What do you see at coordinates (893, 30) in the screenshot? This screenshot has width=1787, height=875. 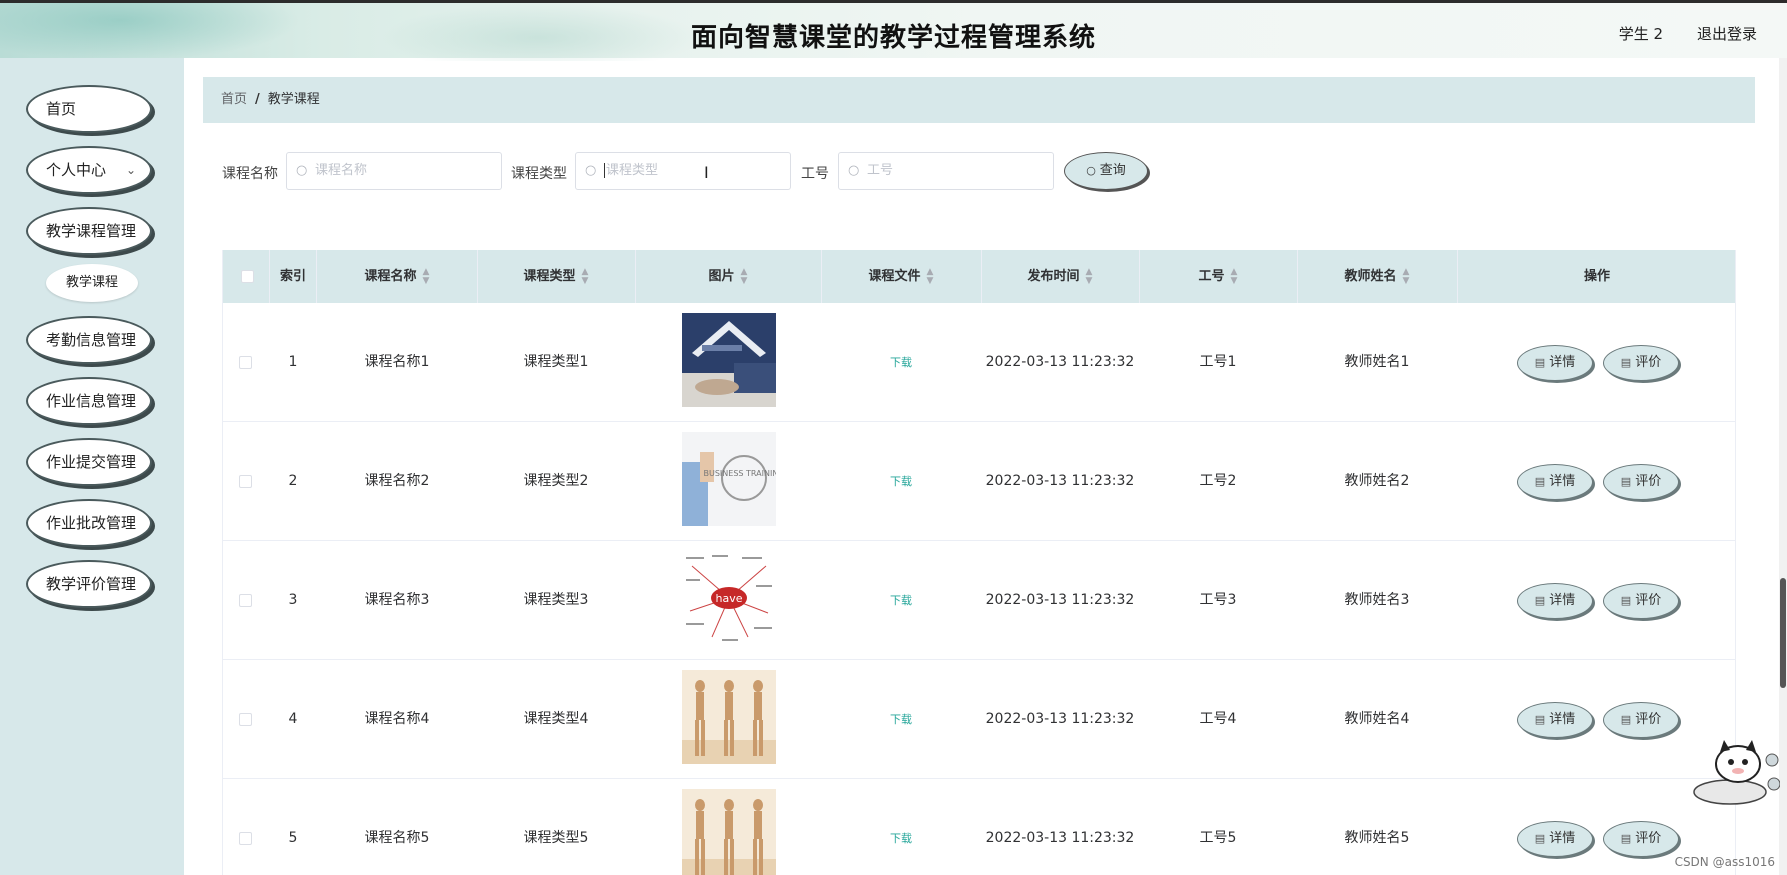 I see `header: 面向智慧课堂的教学过程管理系统 学生 2 退出登录` at bounding box center [893, 30].